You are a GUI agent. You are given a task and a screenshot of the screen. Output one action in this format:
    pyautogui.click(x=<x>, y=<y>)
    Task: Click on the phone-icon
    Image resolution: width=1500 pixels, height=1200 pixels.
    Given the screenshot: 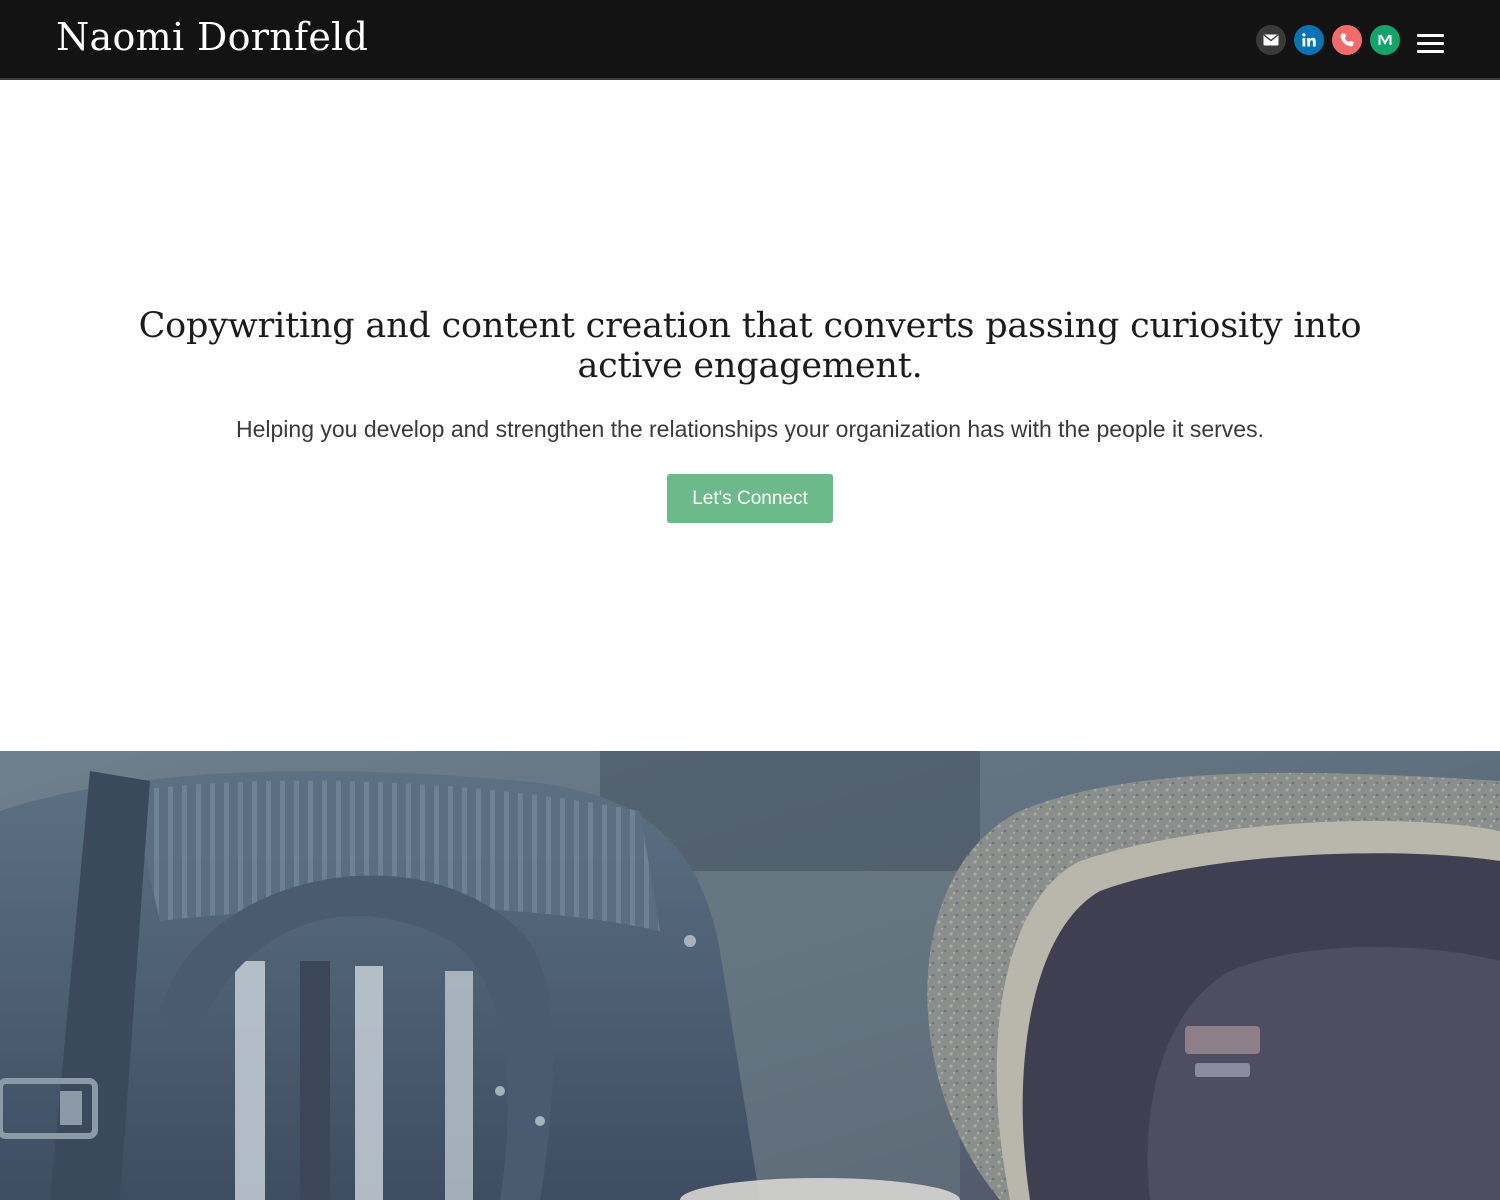 What is the action you would take?
    pyautogui.click(x=1347, y=40)
    